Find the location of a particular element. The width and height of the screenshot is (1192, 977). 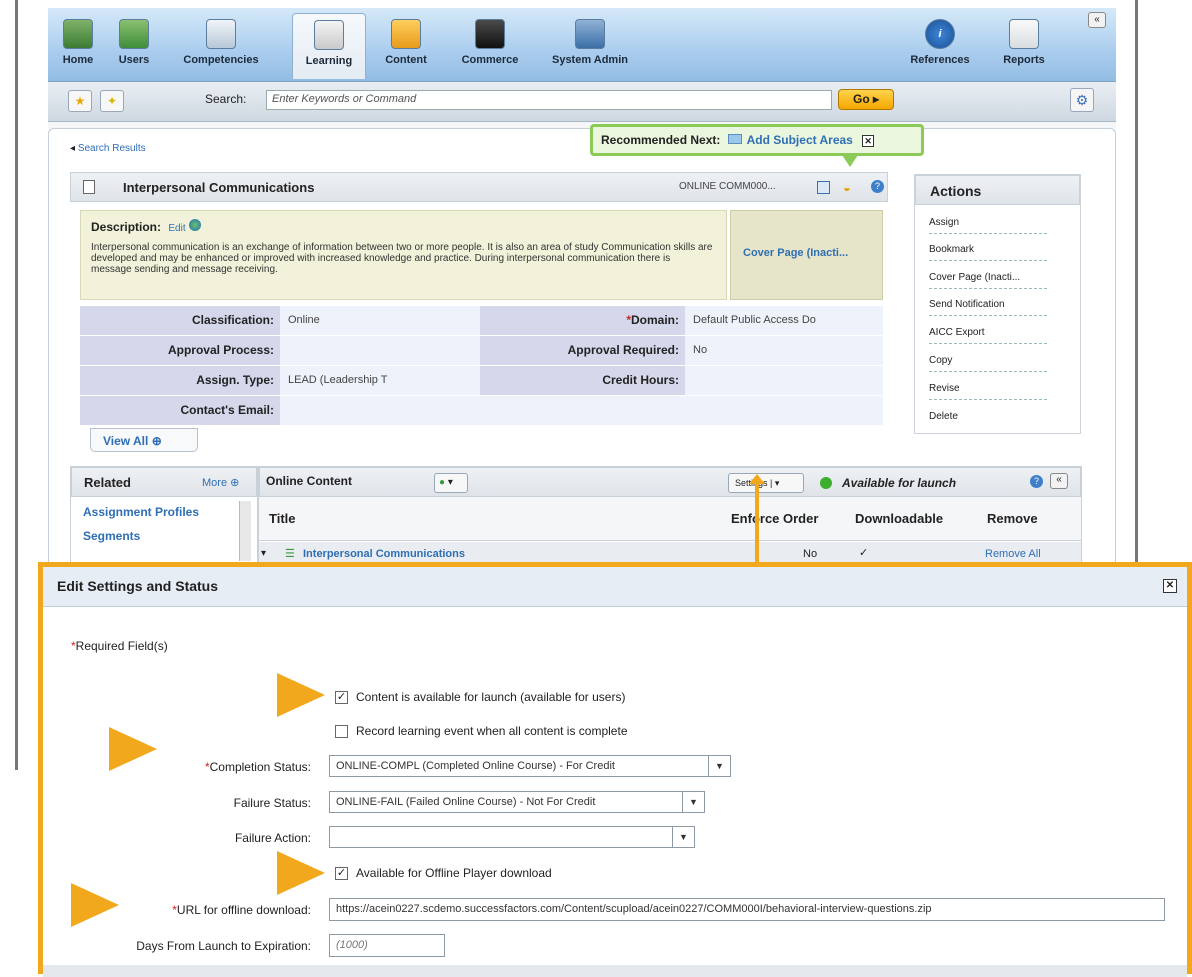

related-title: Related is located at coordinates (107, 482).